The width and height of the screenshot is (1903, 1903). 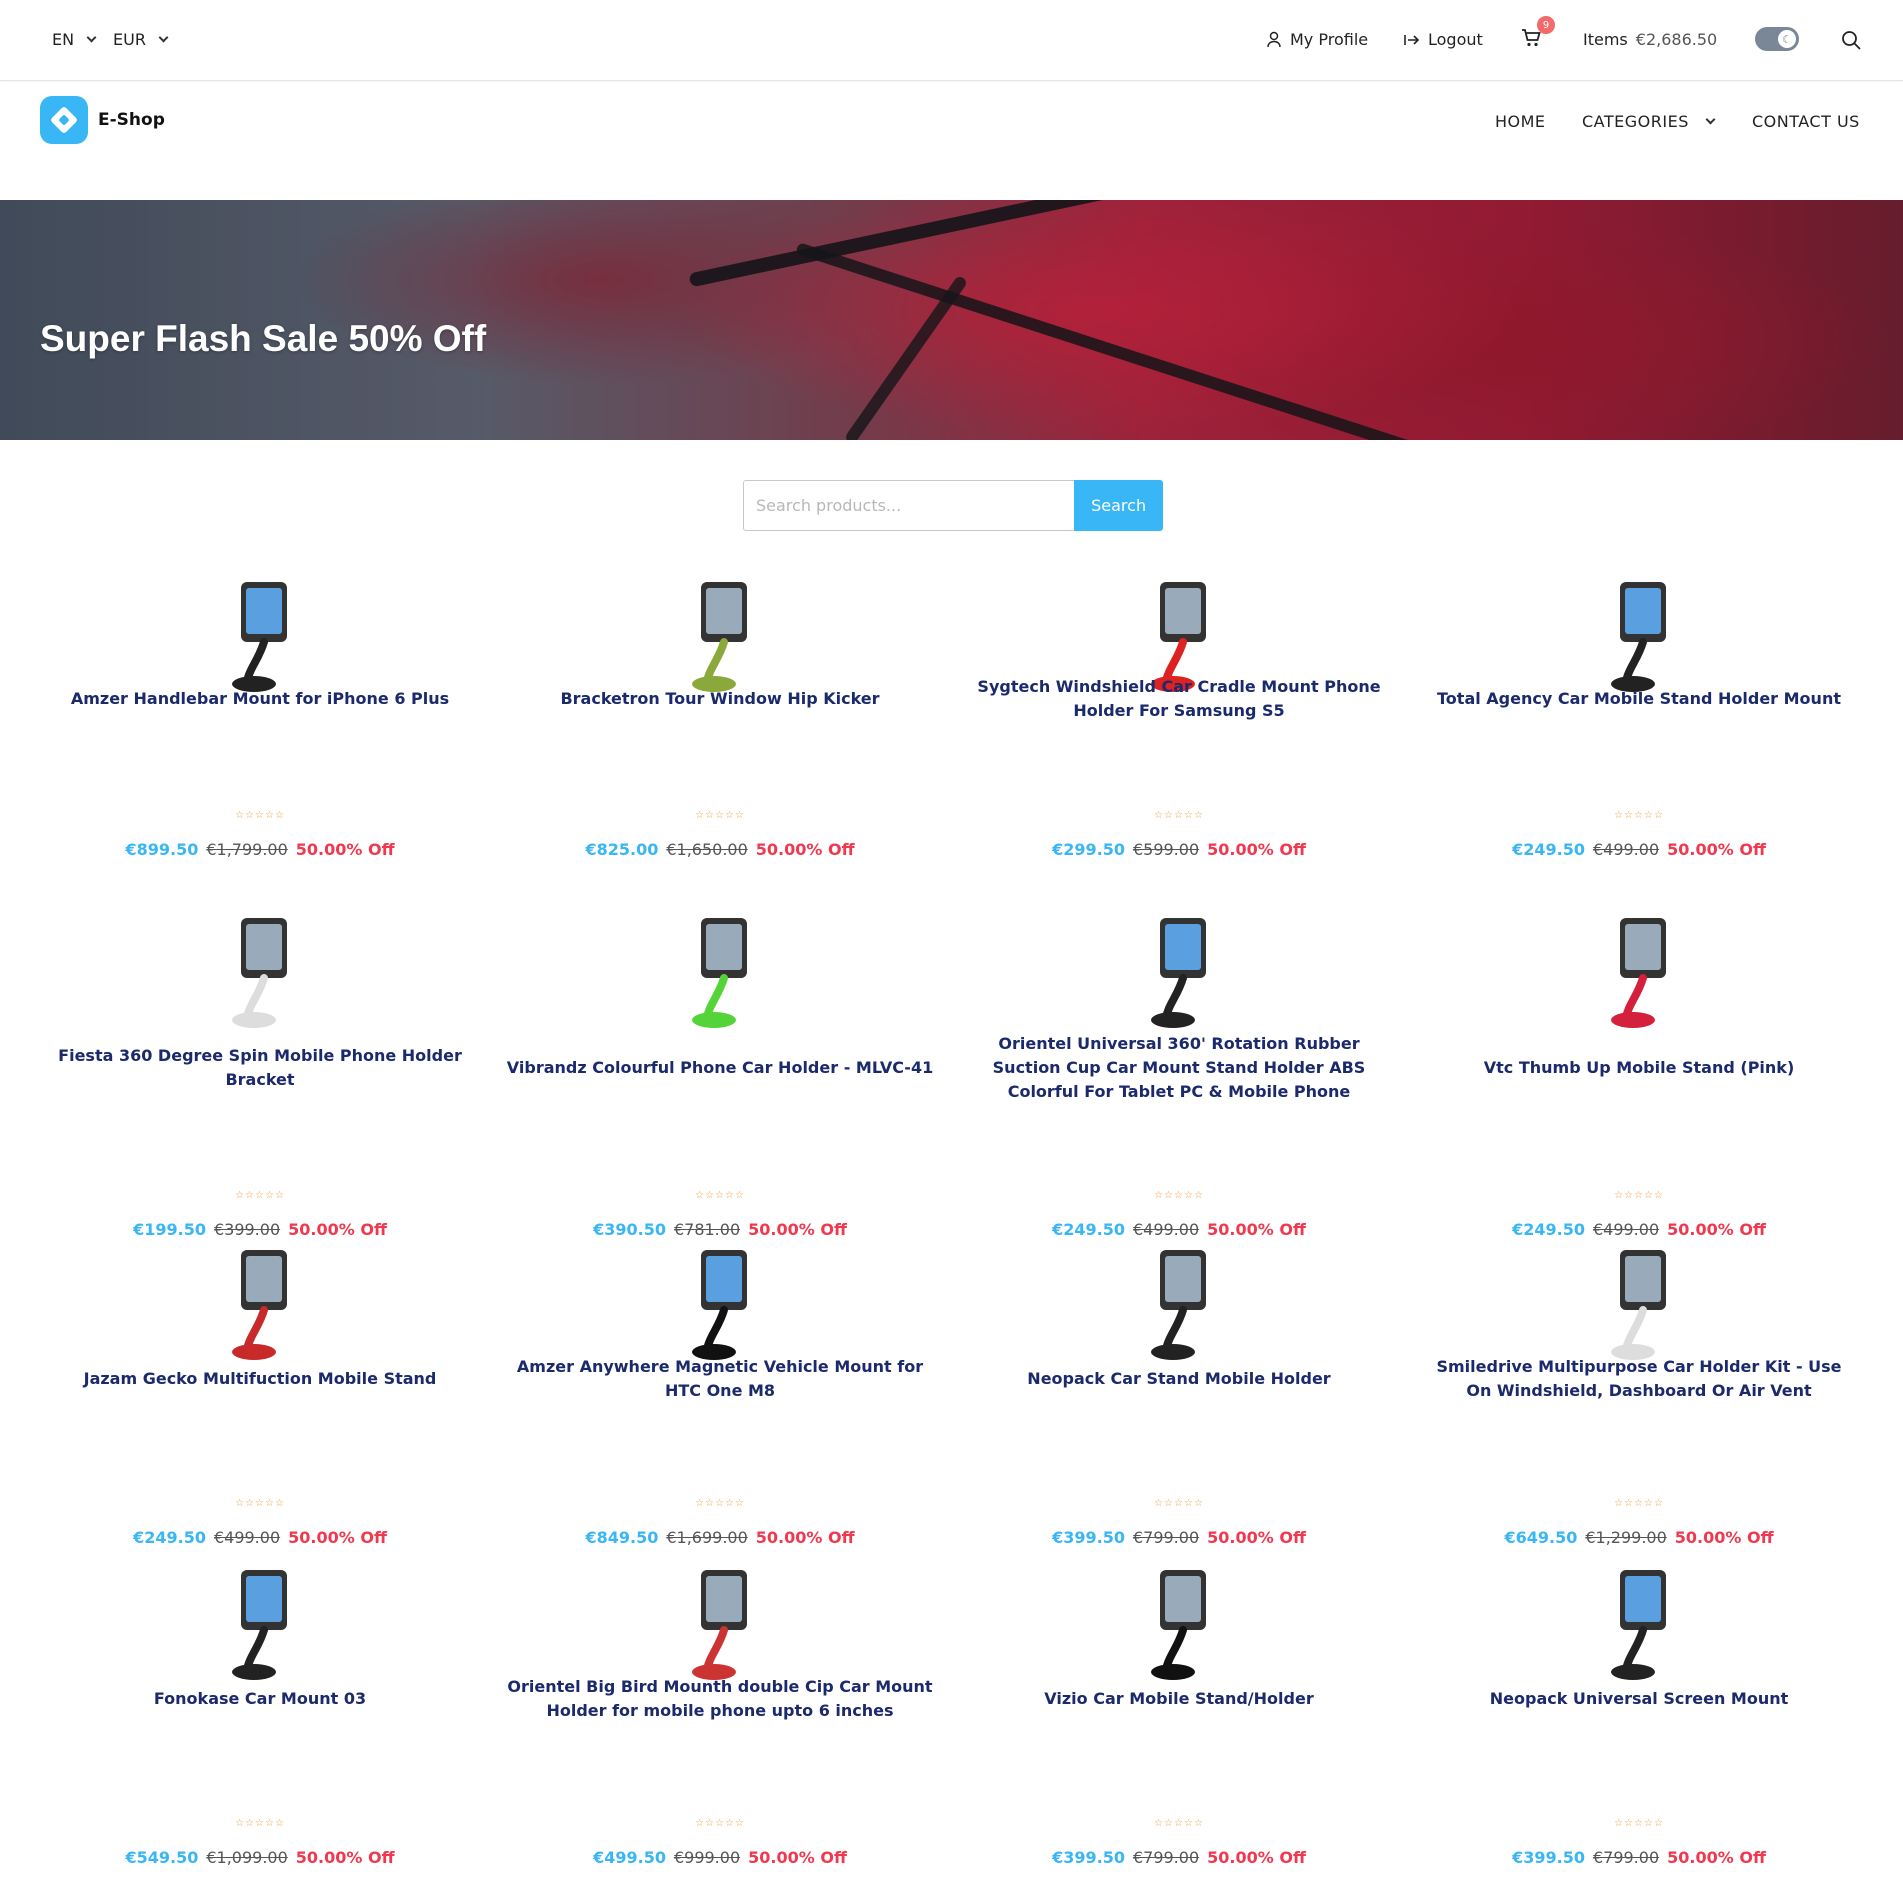 What do you see at coordinates (102, 120) in the screenshot?
I see `brand-logo: E-Shop` at bounding box center [102, 120].